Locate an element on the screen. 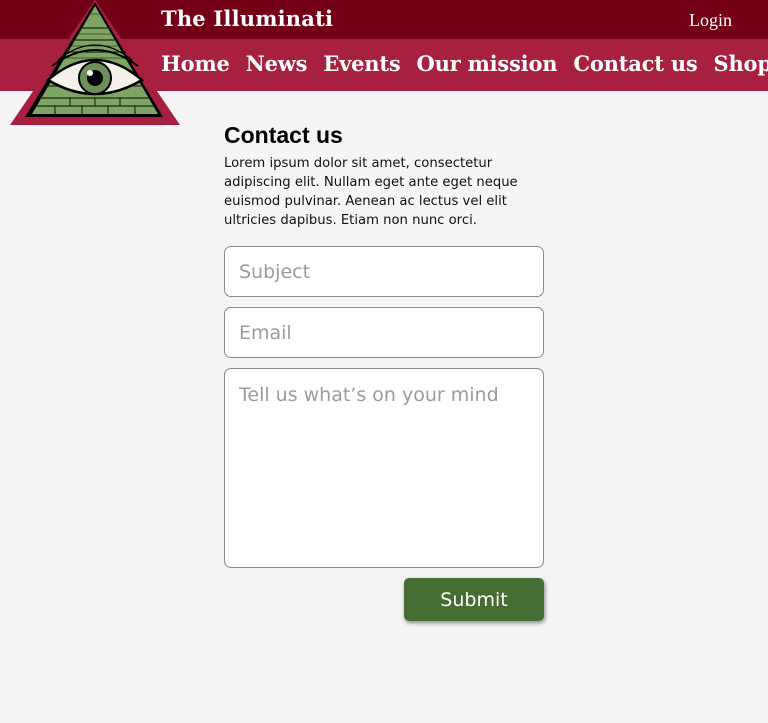 The image size is (768, 723). nav-item-events: Events is located at coordinates (361, 63).